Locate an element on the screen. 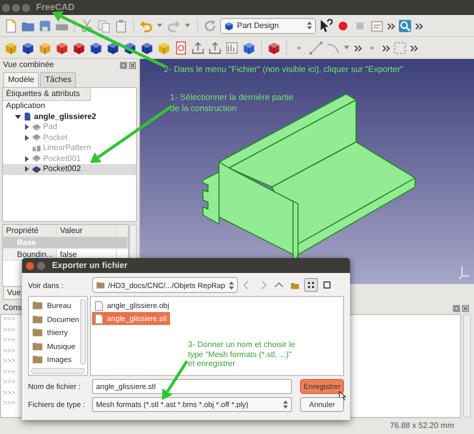  dialog-title: Exporter un fichier is located at coordinates (90, 265).